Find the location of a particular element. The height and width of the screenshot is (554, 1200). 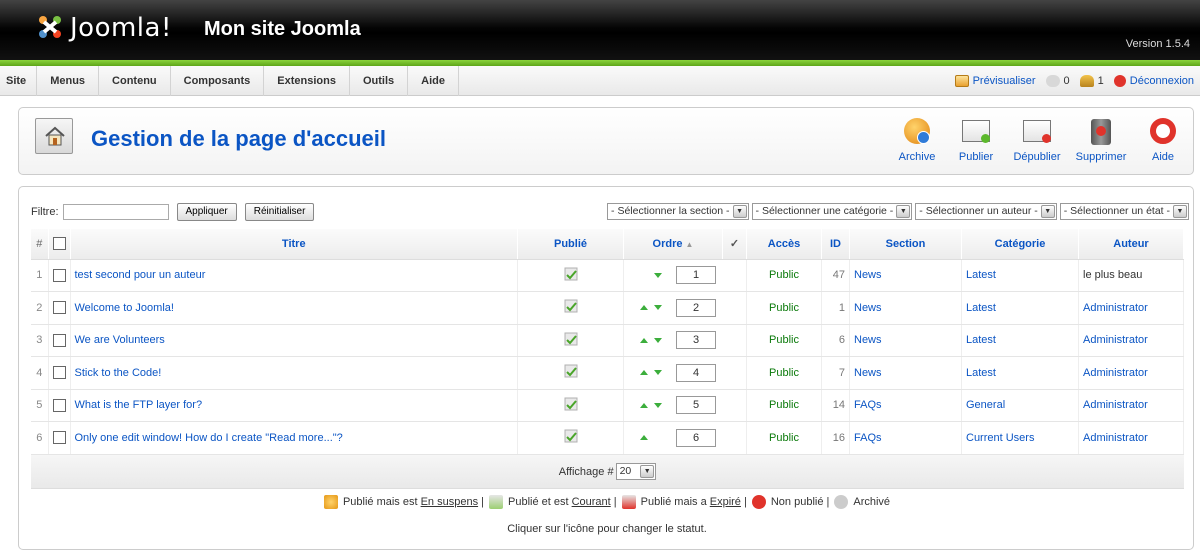

section-select: - Sélectionner la section - ▼ is located at coordinates (678, 211).